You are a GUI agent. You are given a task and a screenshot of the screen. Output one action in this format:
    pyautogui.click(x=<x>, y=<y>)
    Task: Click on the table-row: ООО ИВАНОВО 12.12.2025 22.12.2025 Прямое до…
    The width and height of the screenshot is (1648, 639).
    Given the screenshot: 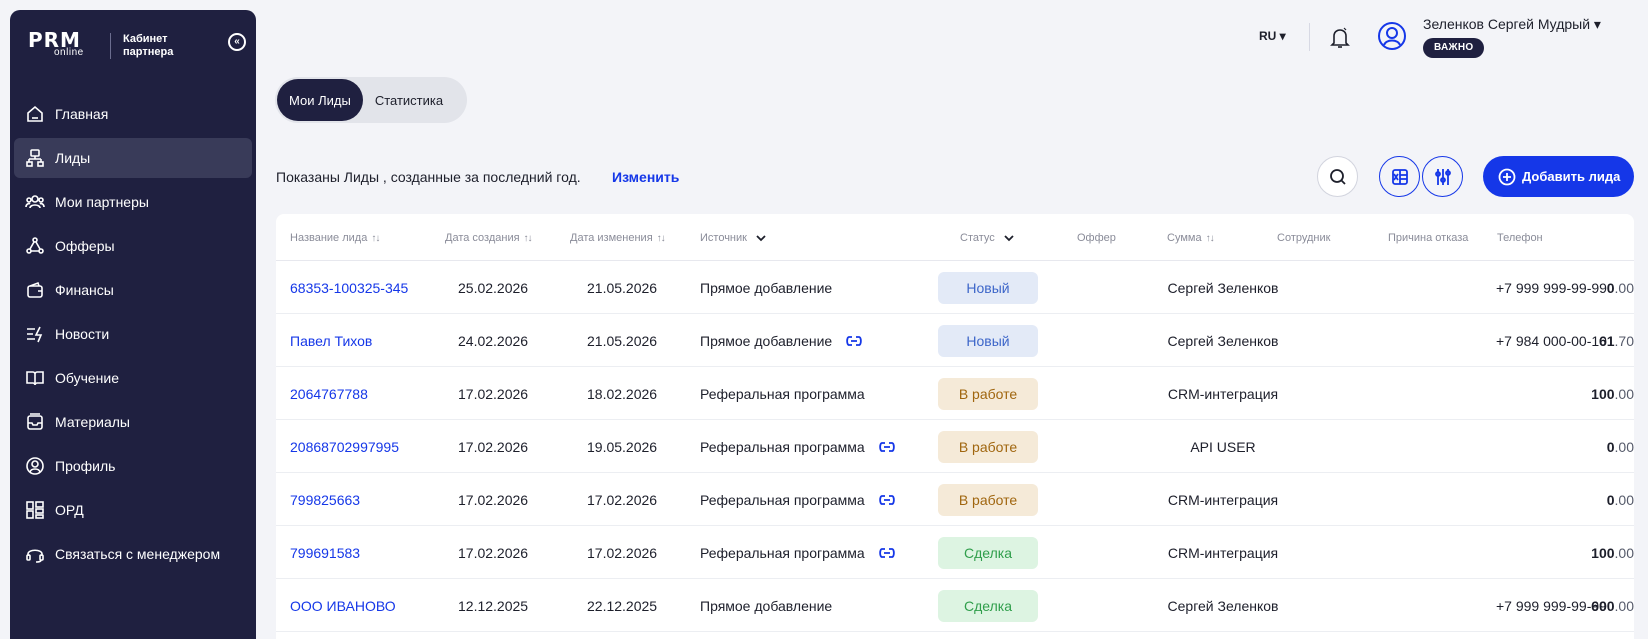 What is the action you would take?
    pyautogui.click(x=955, y=605)
    